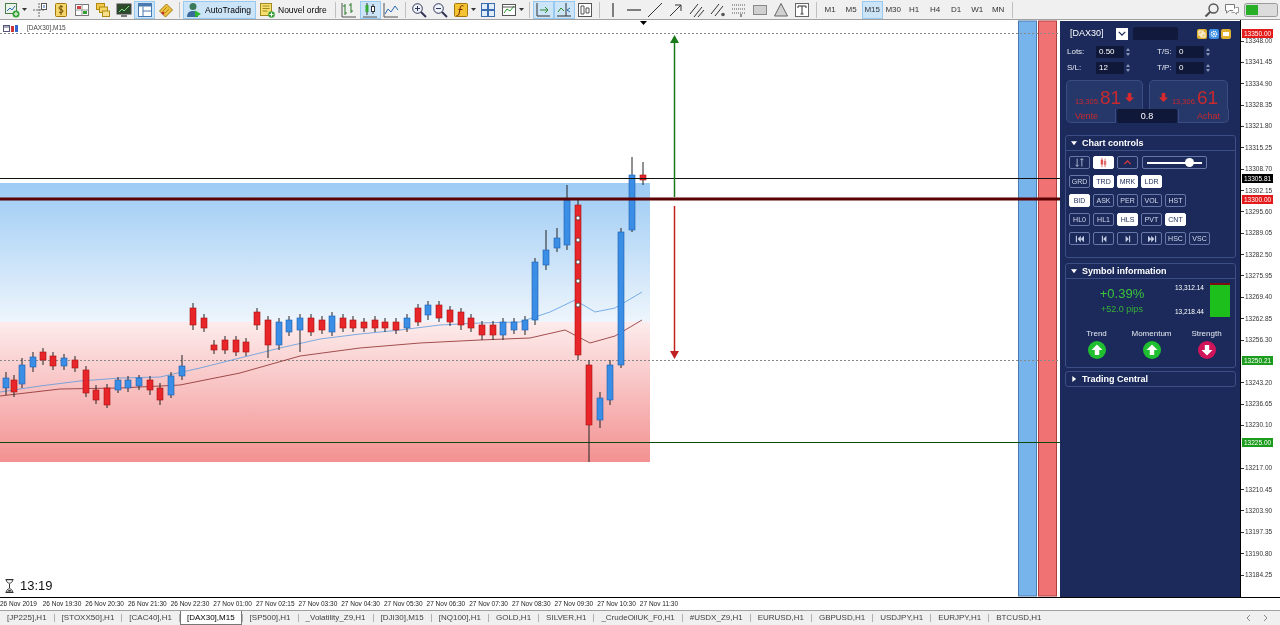 Image resolution: width=1280 pixels, height=625 pixels. I want to click on field-label: Lots:, so click(1076, 52).